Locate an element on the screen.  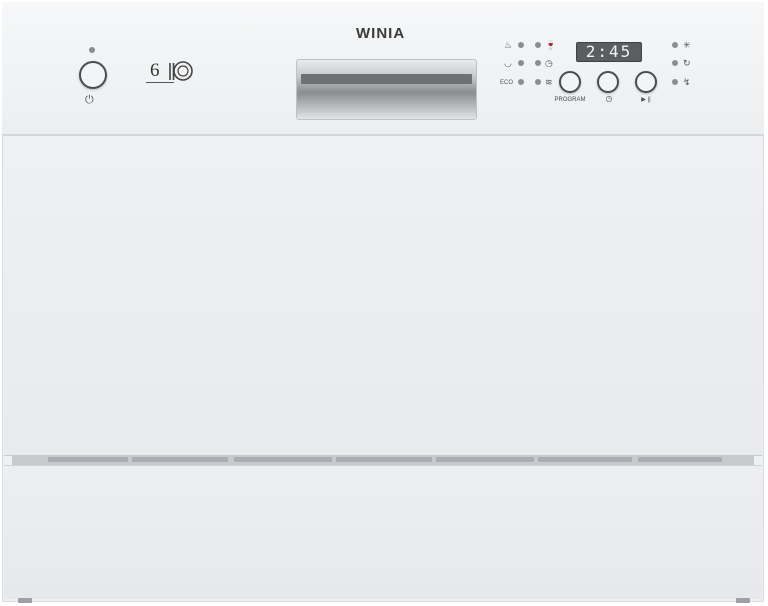
place-setting-icon is located at coordinates (181, 71).